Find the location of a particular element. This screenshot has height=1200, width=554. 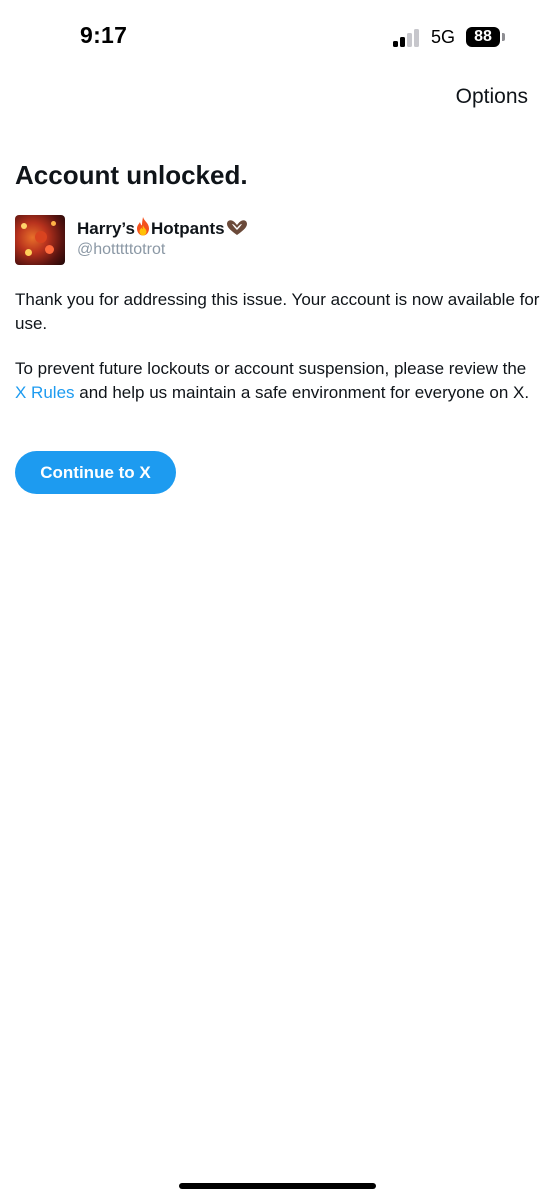

home-indicator is located at coordinates (277, 1186).